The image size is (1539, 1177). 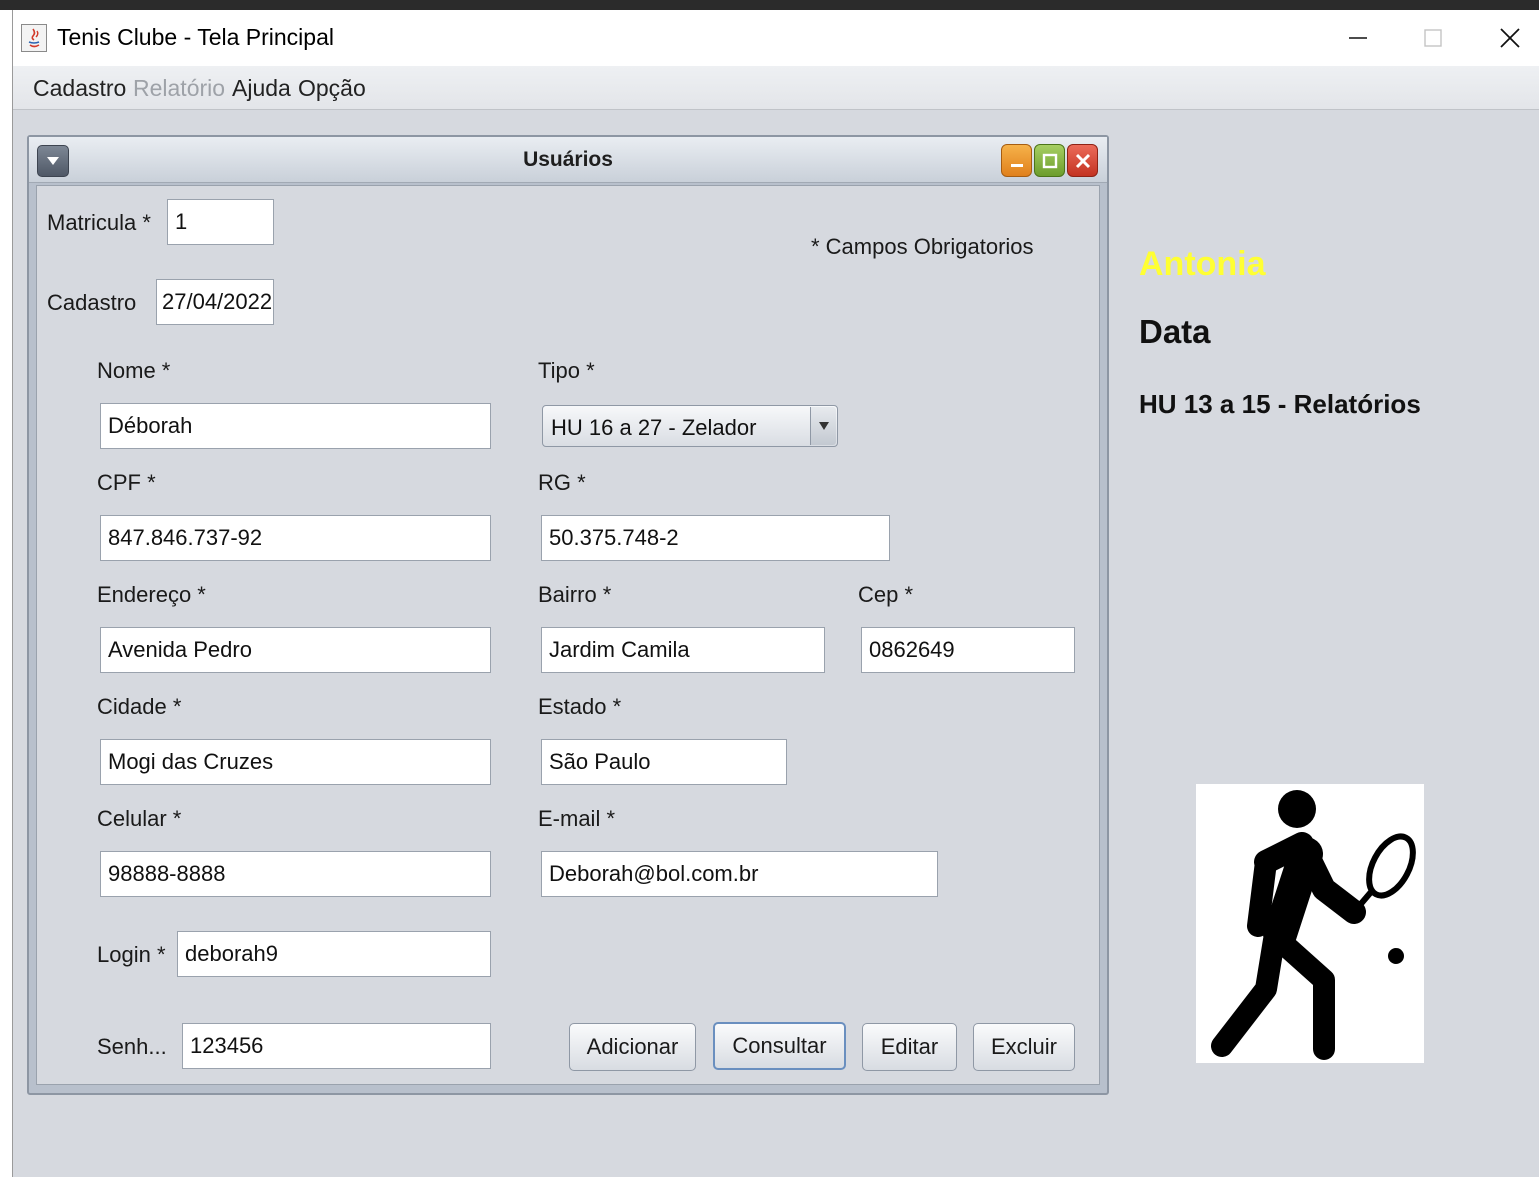 I want to click on endereco-label: Endereço *, so click(x=151, y=594).